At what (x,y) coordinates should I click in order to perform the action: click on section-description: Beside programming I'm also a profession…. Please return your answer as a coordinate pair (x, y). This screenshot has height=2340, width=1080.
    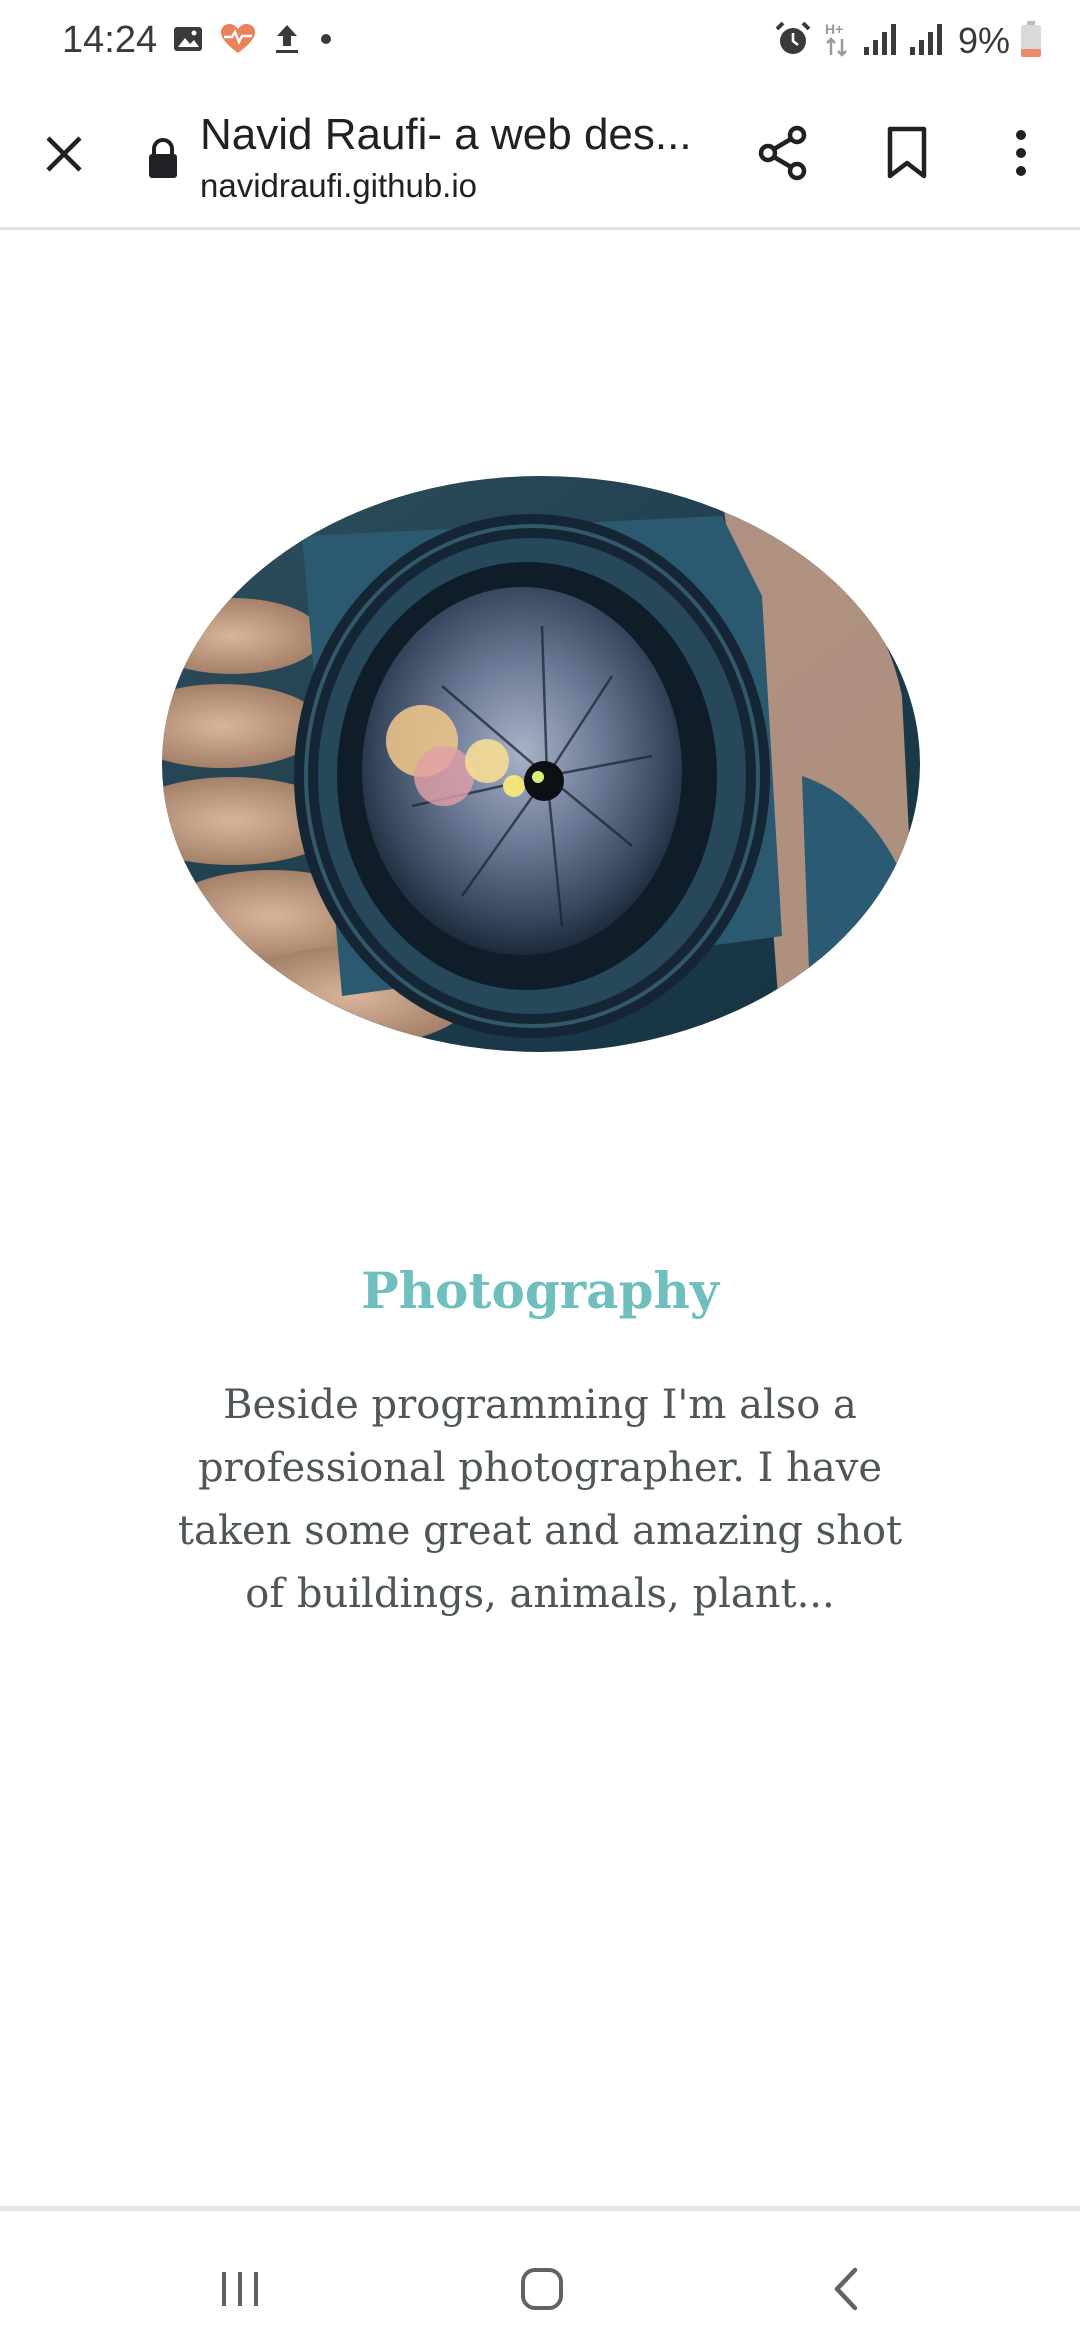
    Looking at the image, I should click on (540, 1499).